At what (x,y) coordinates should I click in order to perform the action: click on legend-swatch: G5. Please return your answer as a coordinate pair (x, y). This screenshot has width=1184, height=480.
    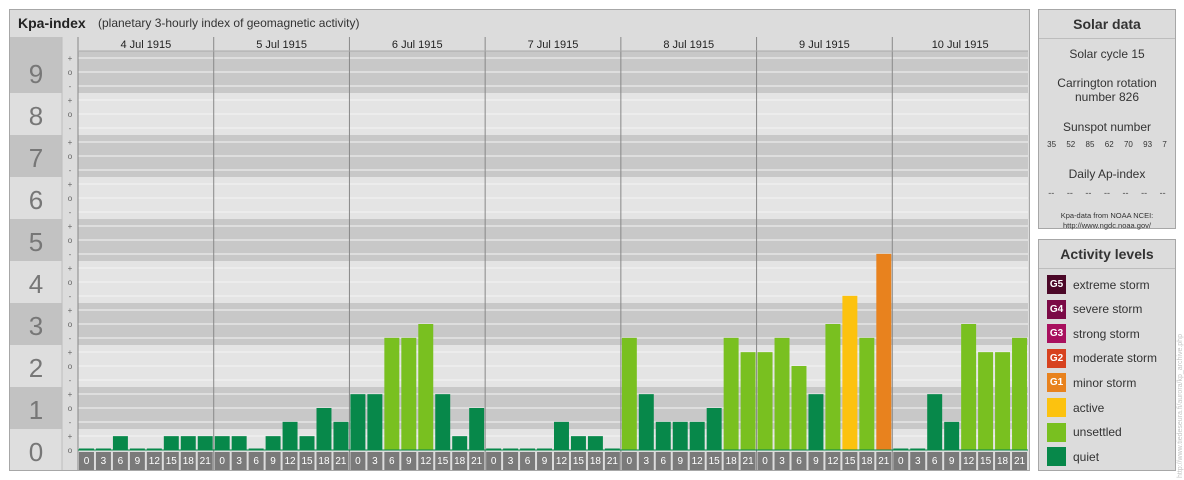
    Looking at the image, I should click on (1056, 284).